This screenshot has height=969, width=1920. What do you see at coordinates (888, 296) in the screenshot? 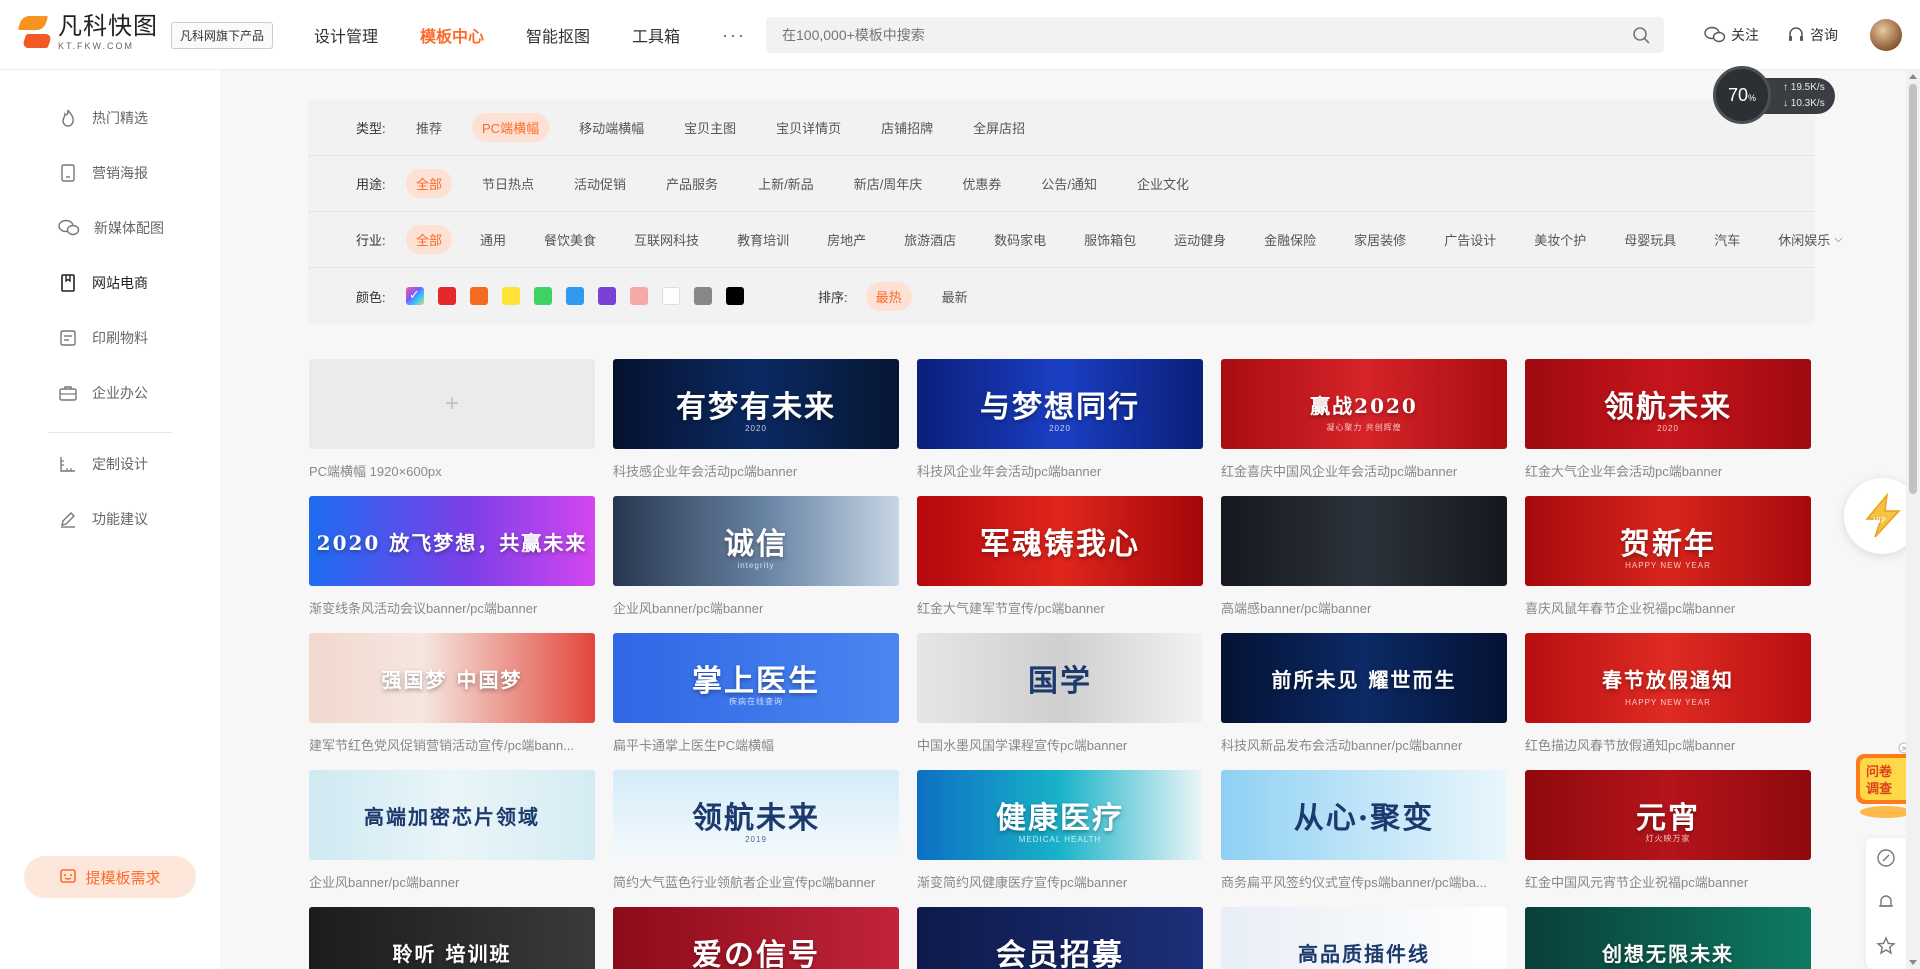
I see `sort-hot: 最热` at bounding box center [888, 296].